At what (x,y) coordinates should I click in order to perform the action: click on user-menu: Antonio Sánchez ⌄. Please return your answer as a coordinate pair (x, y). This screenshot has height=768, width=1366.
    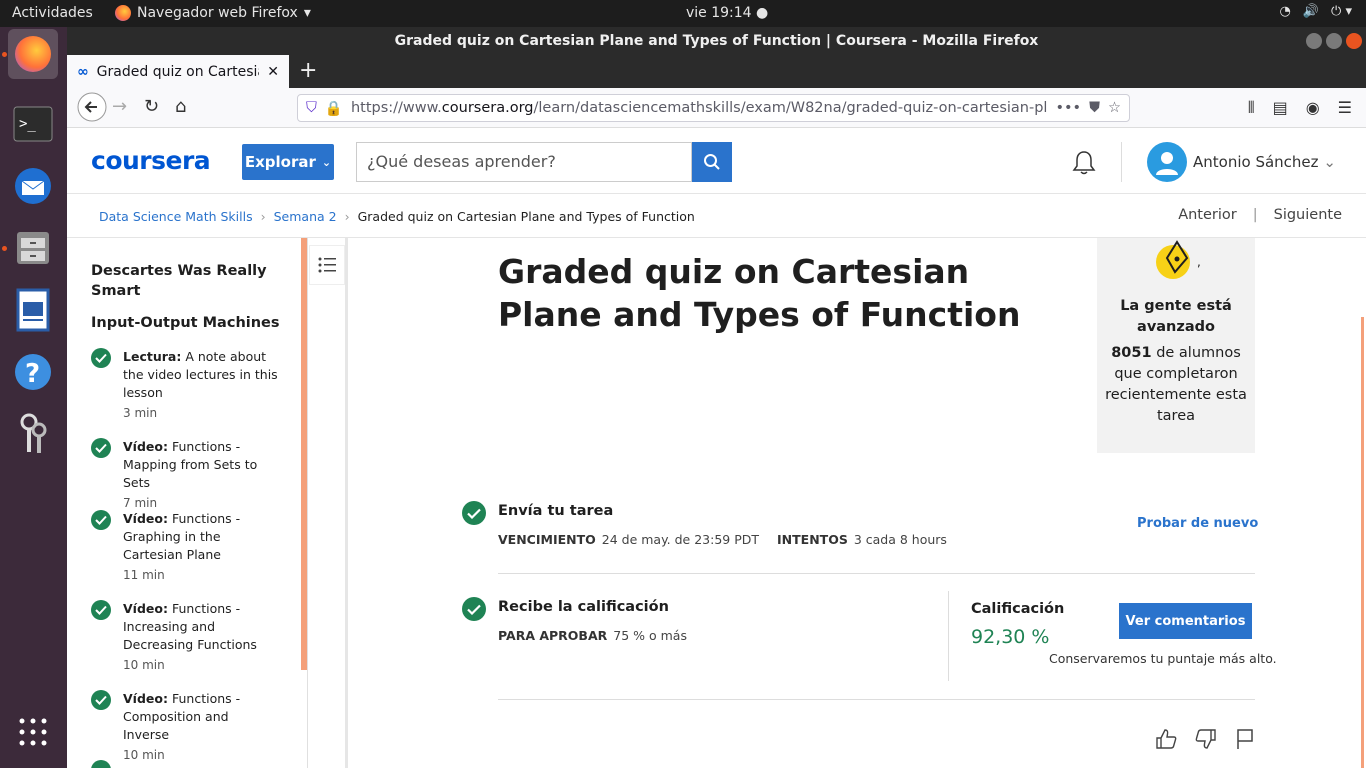
    Looking at the image, I should click on (1264, 162).